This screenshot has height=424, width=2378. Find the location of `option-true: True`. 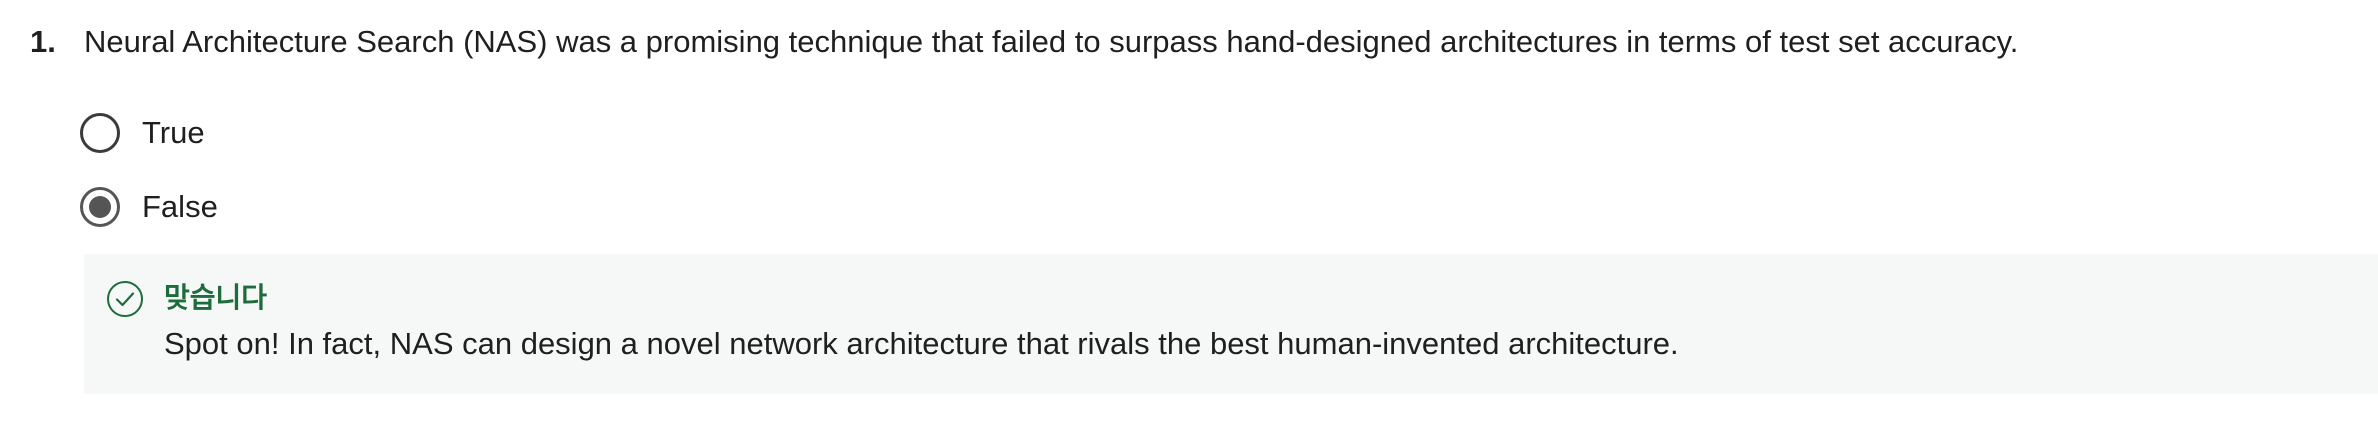

option-true: True is located at coordinates (142, 133).